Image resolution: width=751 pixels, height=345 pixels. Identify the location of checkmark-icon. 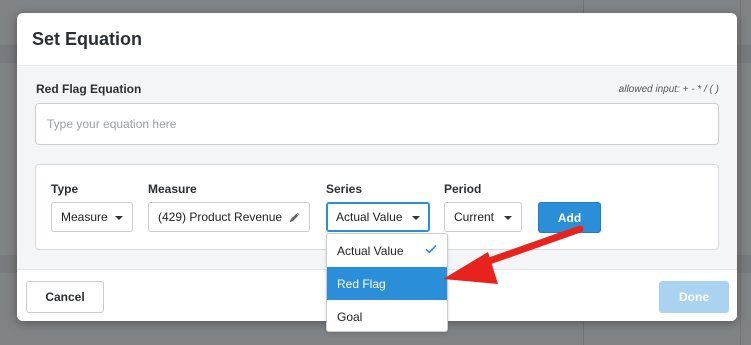
(431, 249).